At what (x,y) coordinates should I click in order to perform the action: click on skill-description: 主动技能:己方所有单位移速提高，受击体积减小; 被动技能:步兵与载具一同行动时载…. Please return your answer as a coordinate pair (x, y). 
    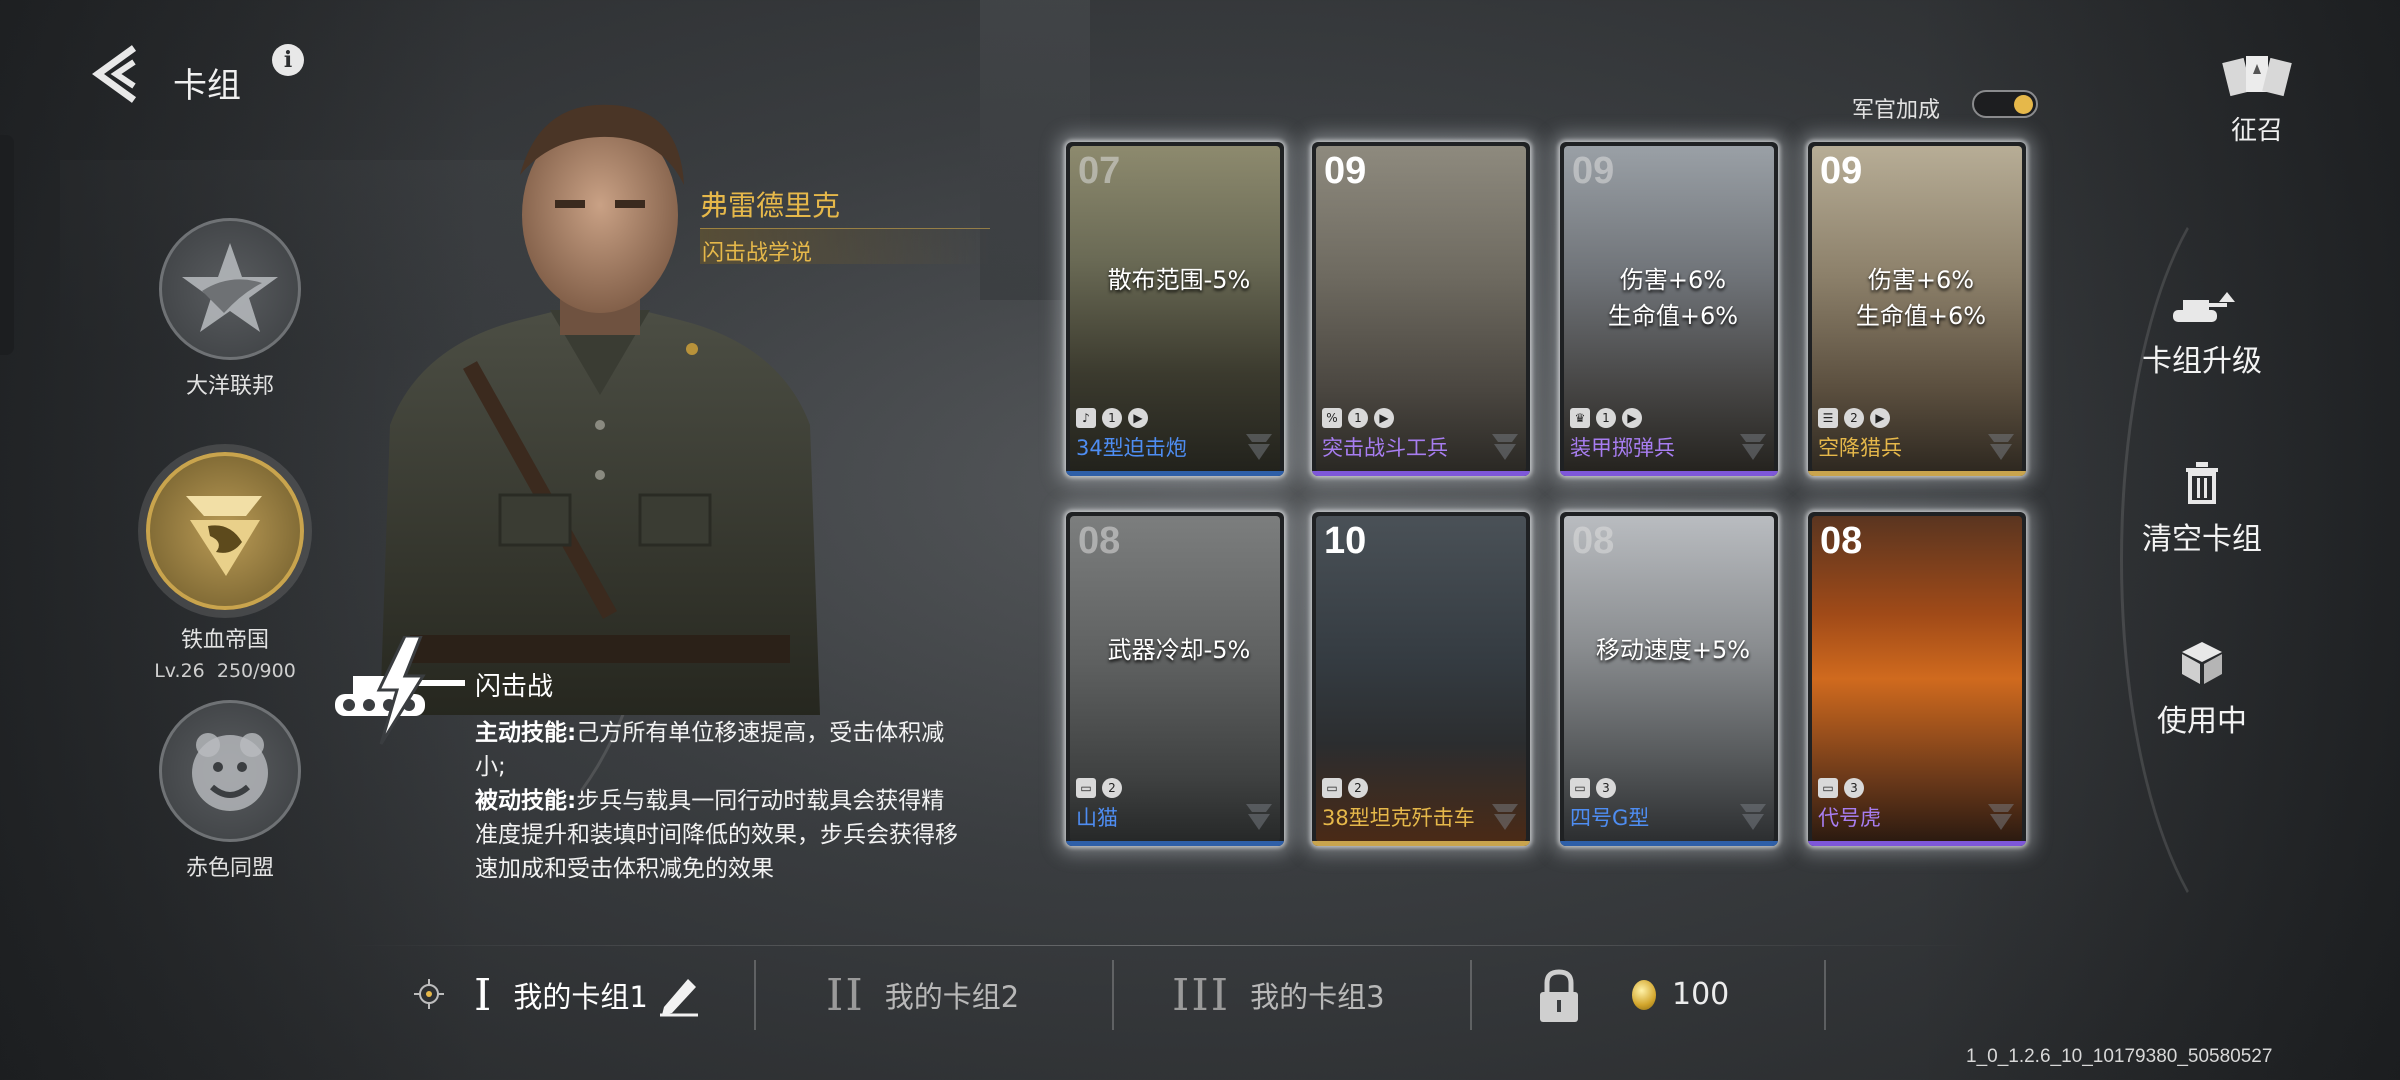
    Looking at the image, I should click on (720, 801).